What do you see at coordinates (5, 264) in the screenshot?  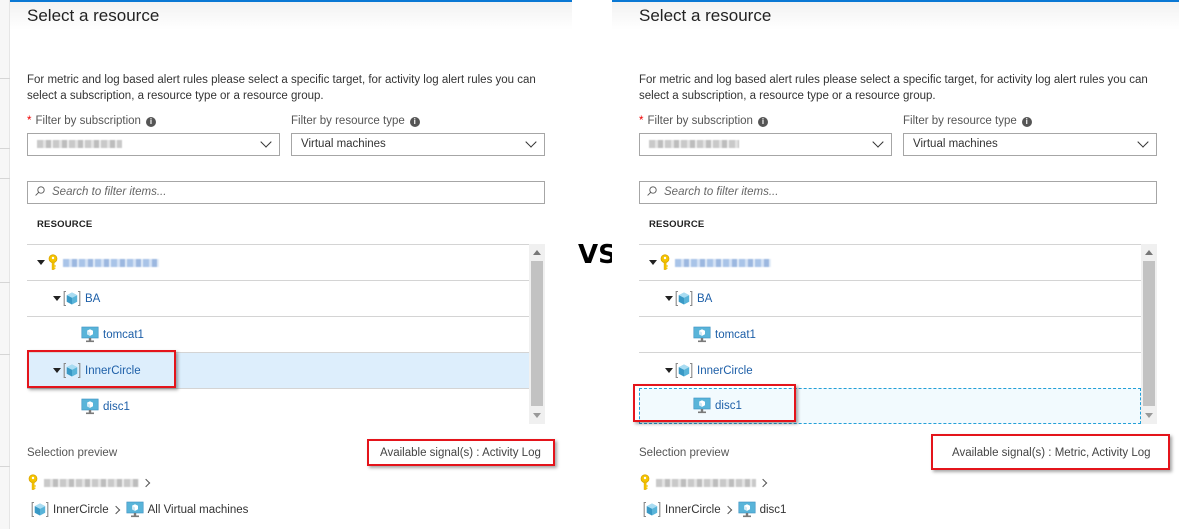 I see `background-page-edge` at bounding box center [5, 264].